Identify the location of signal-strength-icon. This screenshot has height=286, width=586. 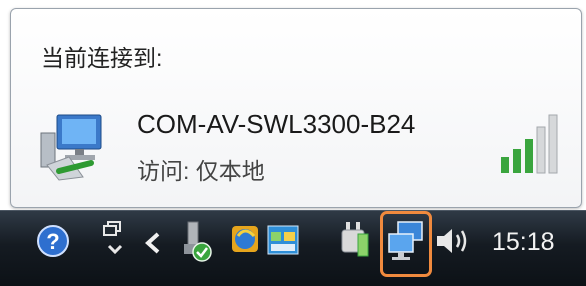
(529, 144).